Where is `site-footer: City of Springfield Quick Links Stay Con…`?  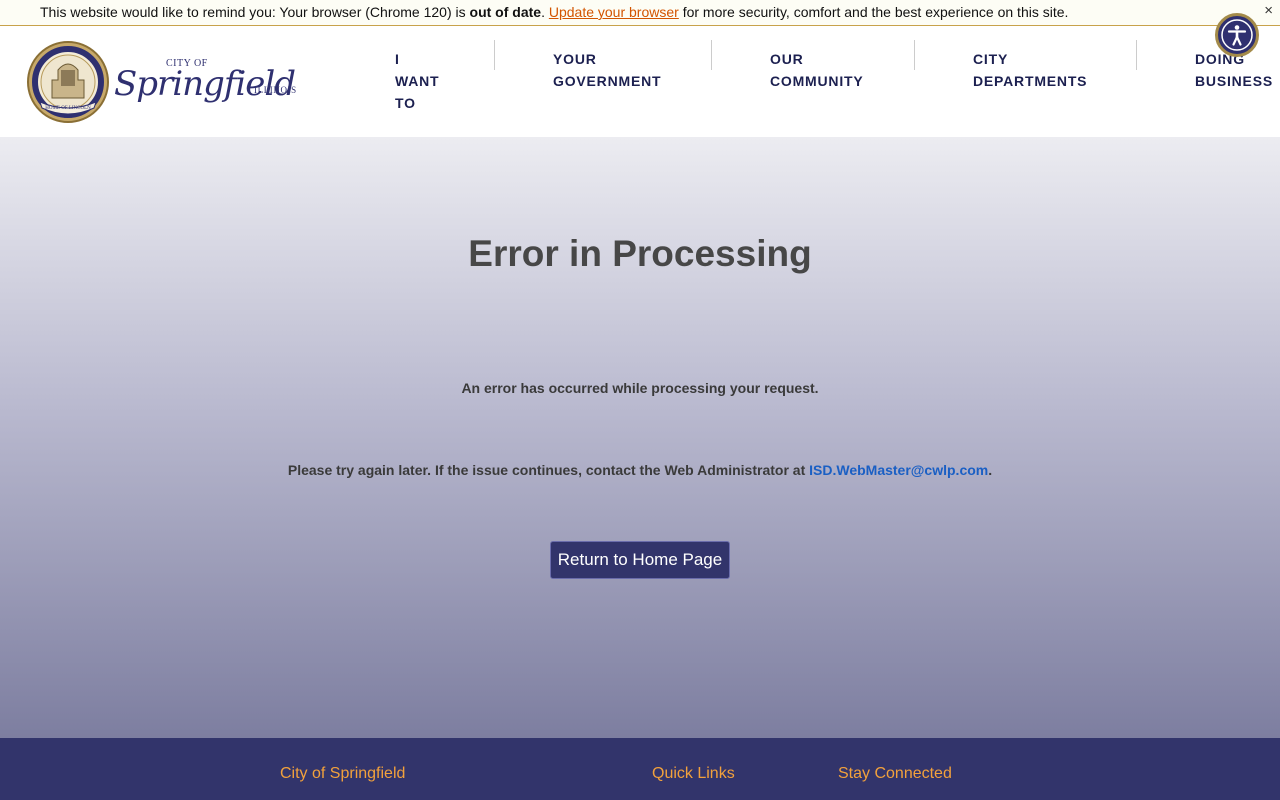 site-footer: City of Springfield Quick Links Stay Con… is located at coordinates (640, 769).